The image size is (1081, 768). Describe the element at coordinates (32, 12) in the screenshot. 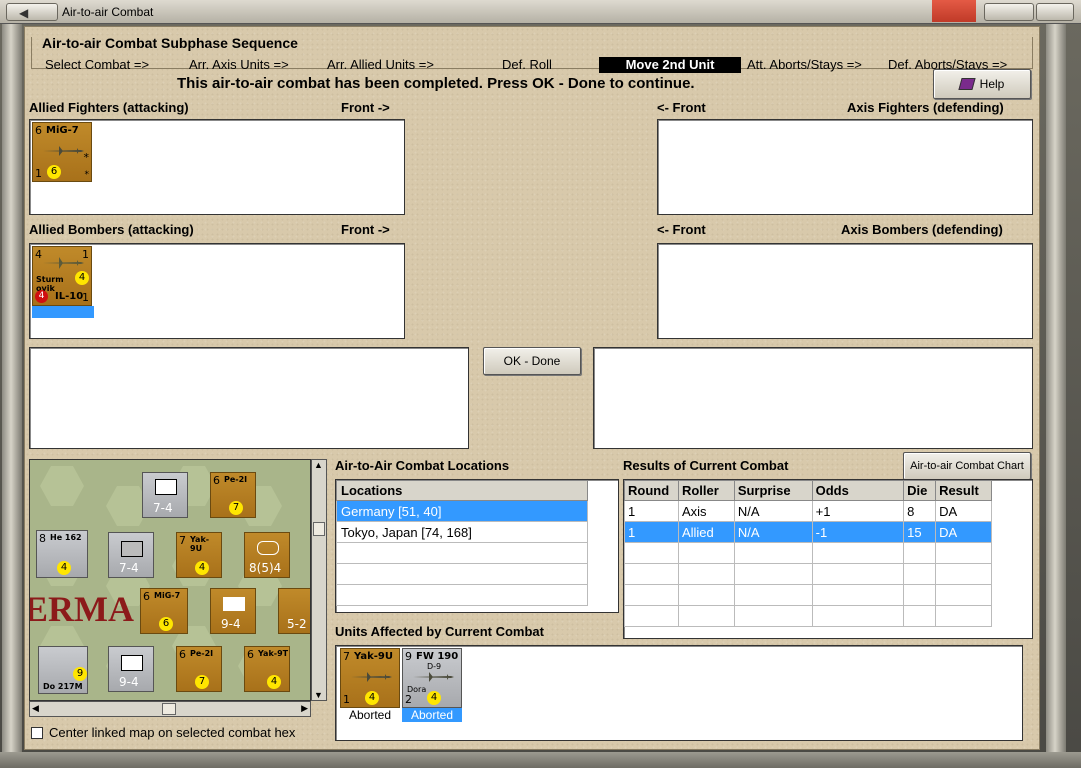

I see `system-menu-button: ◀` at that location.